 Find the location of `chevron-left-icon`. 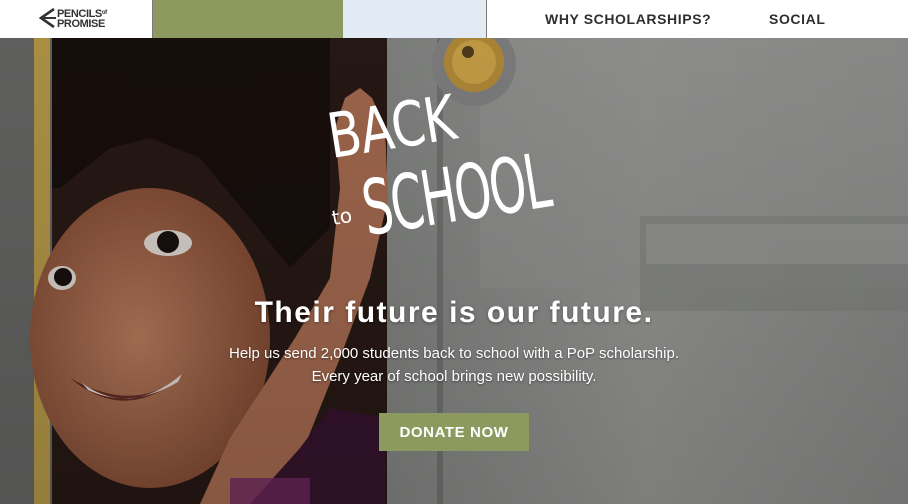

chevron-left-icon is located at coordinates (47, 18).